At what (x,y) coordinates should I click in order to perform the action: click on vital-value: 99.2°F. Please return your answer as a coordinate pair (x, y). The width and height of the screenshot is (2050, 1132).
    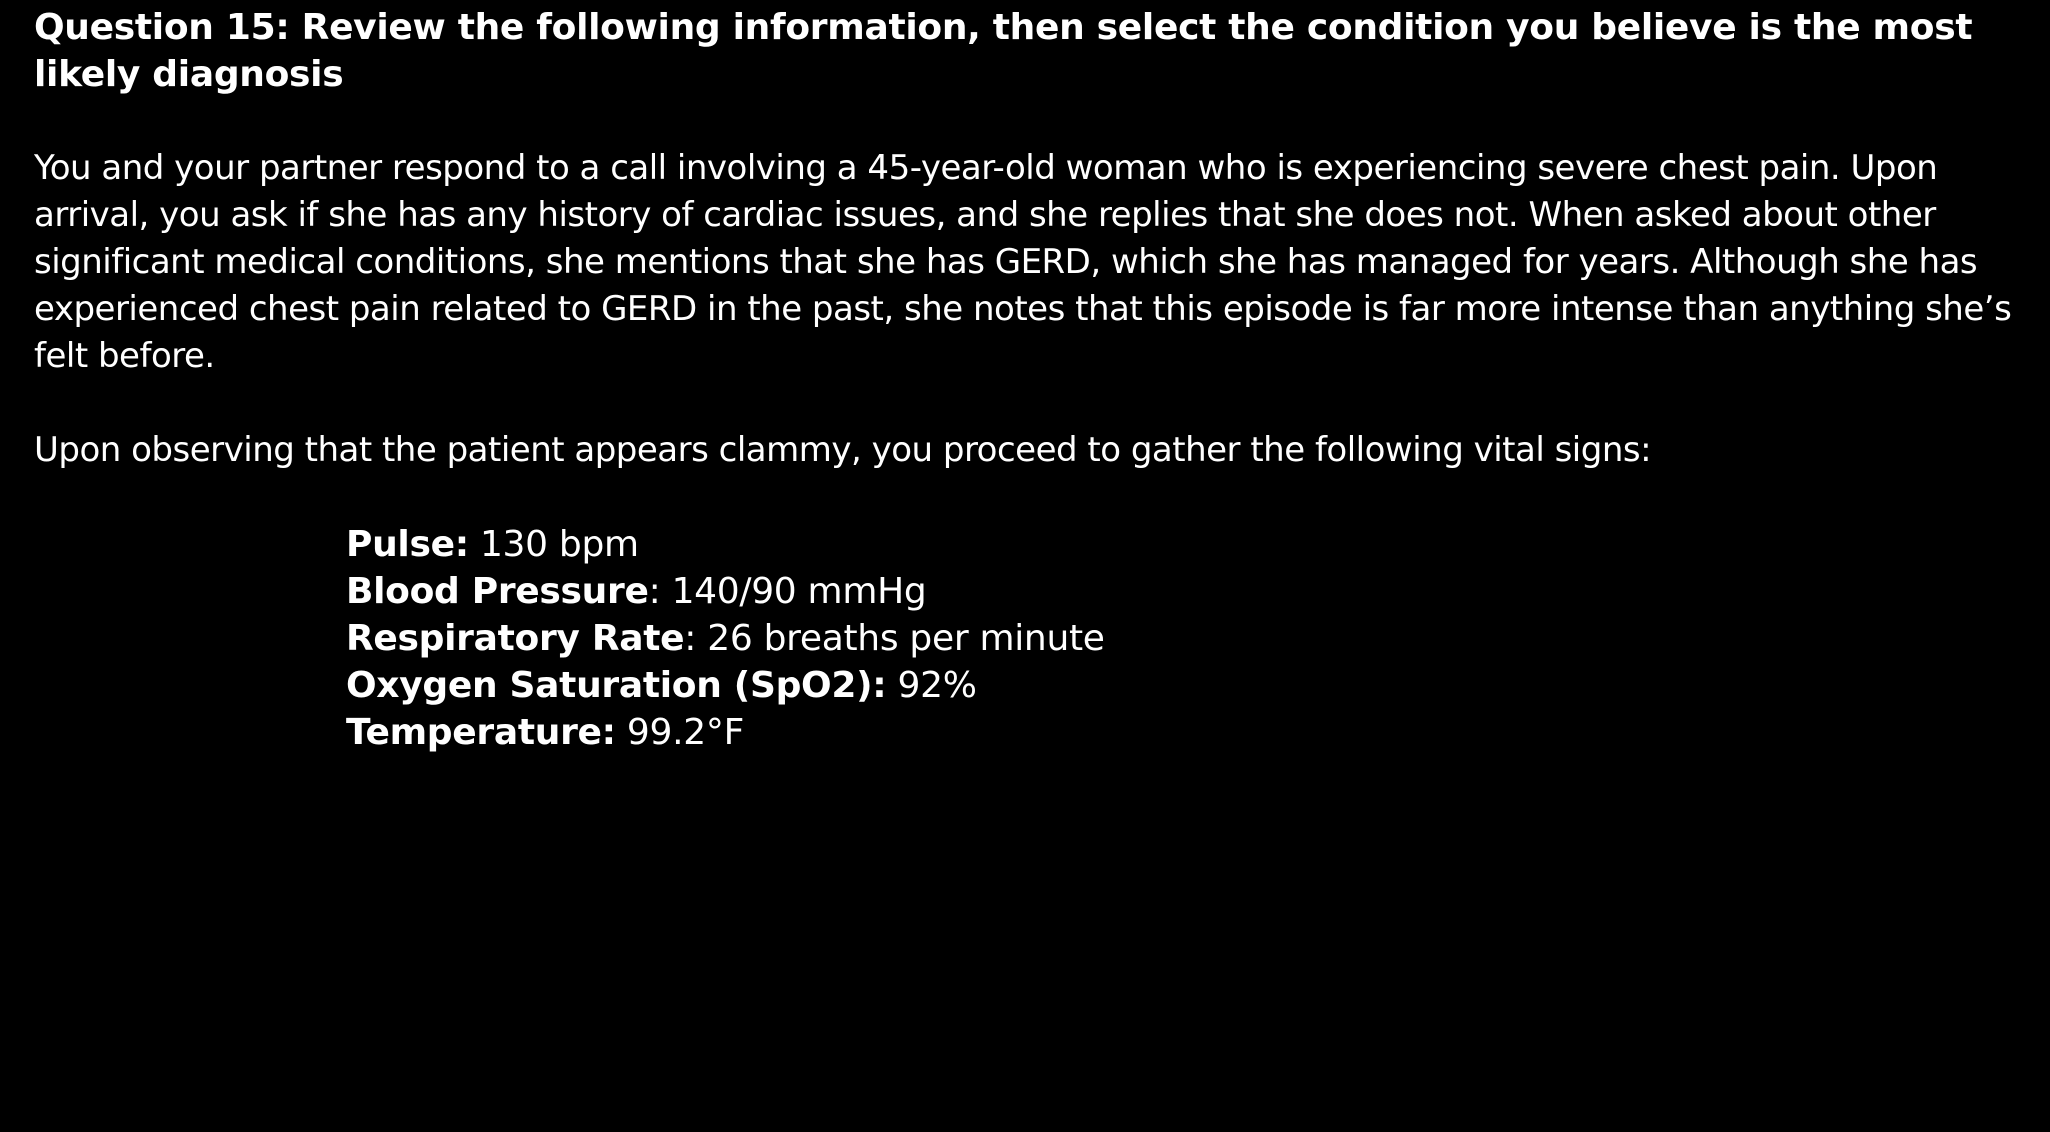
    Looking at the image, I should click on (685, 732).